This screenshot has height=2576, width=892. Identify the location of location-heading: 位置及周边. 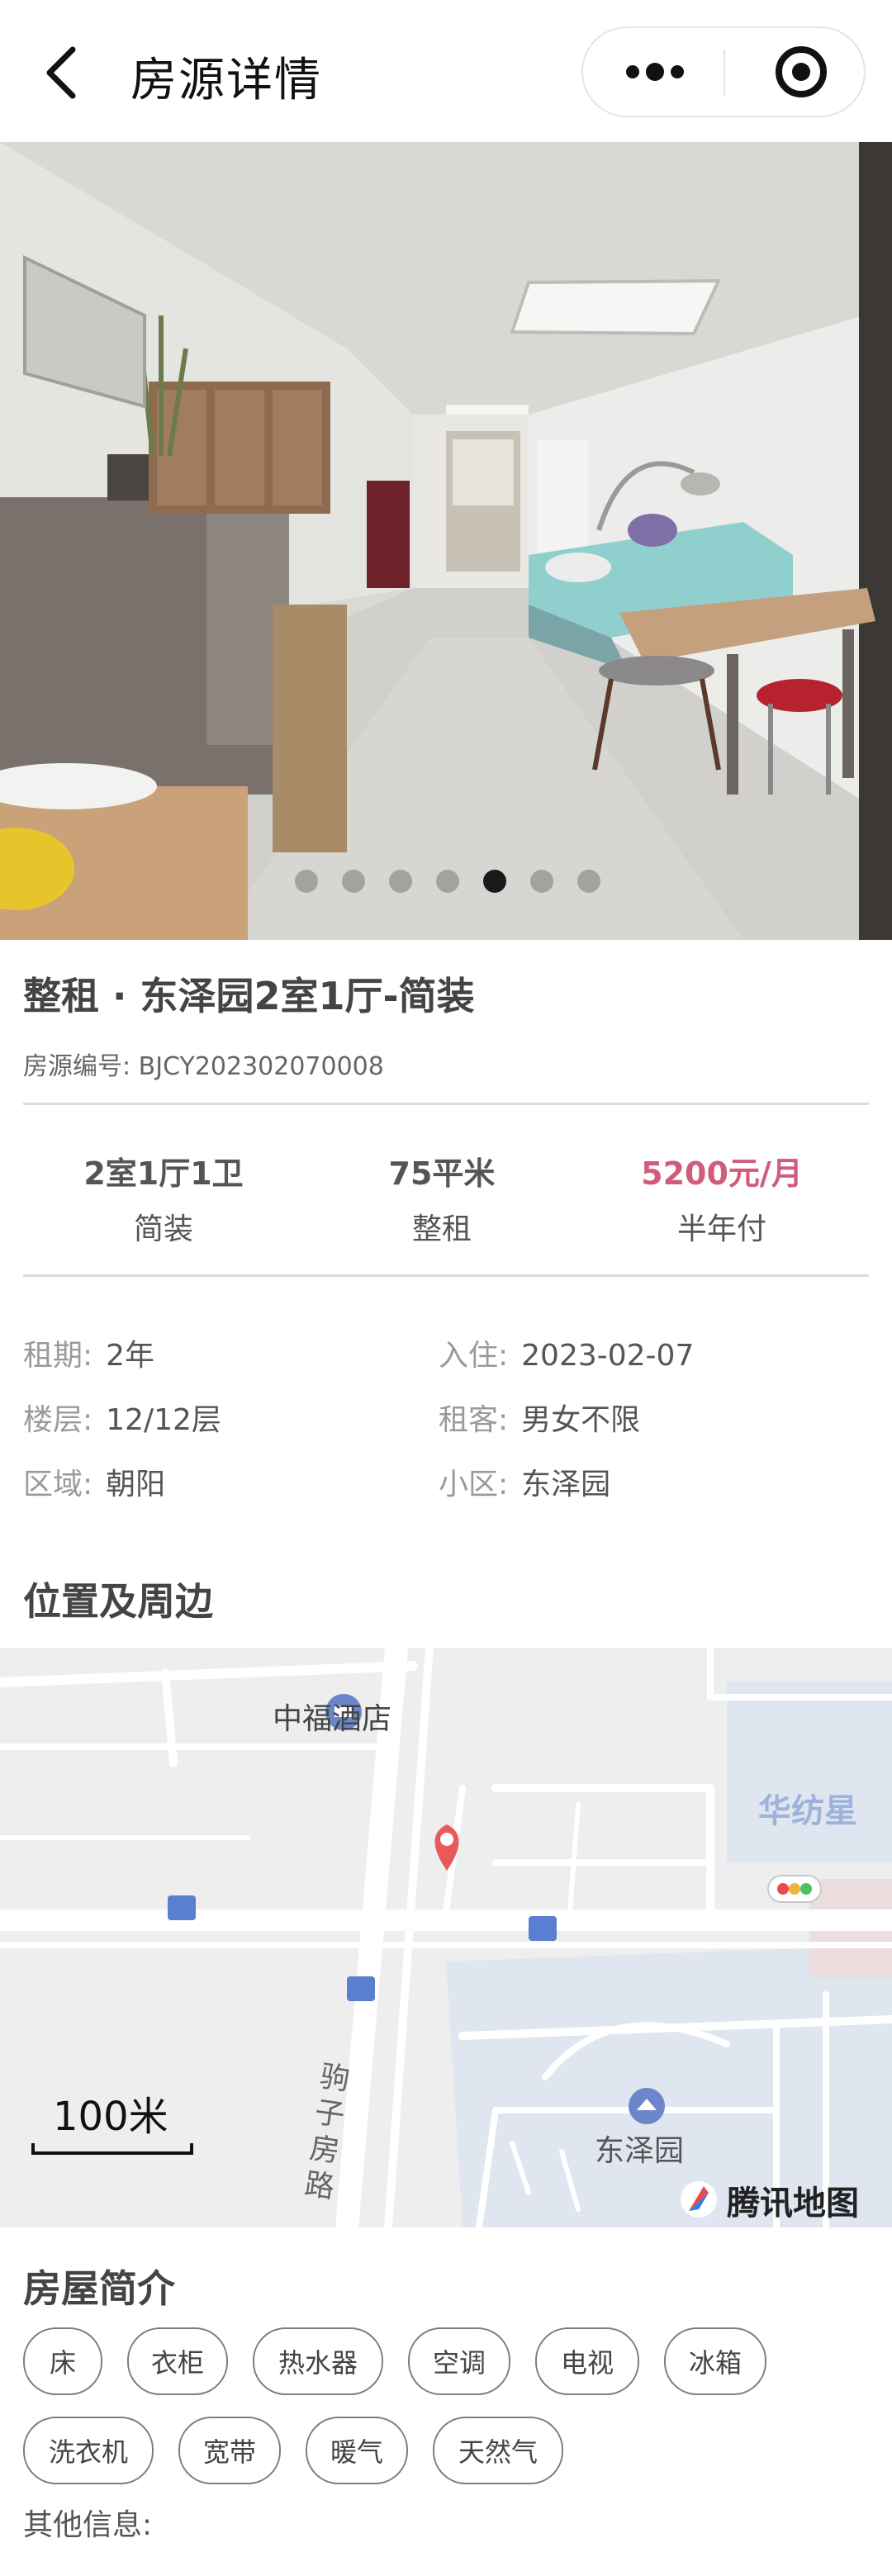
(118, 1601).